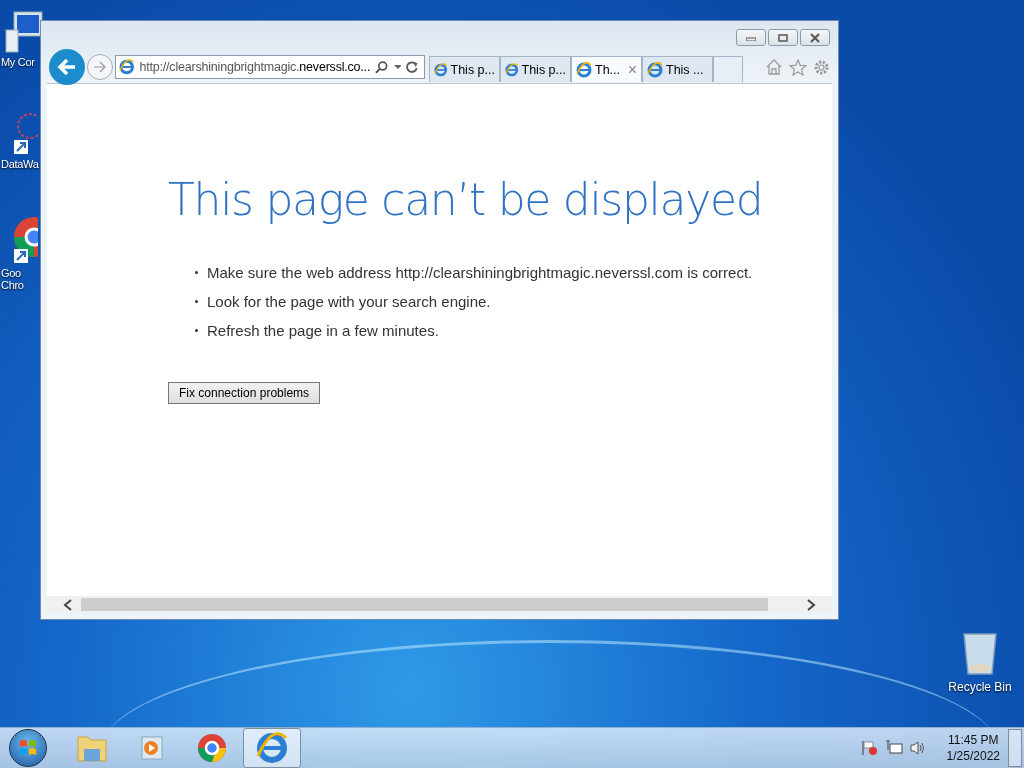 This screenshot has height=768, width=1024. Describe the element at coordinates (980, 654) in the screenshot. I see `recycle-bin-icon` at that location.